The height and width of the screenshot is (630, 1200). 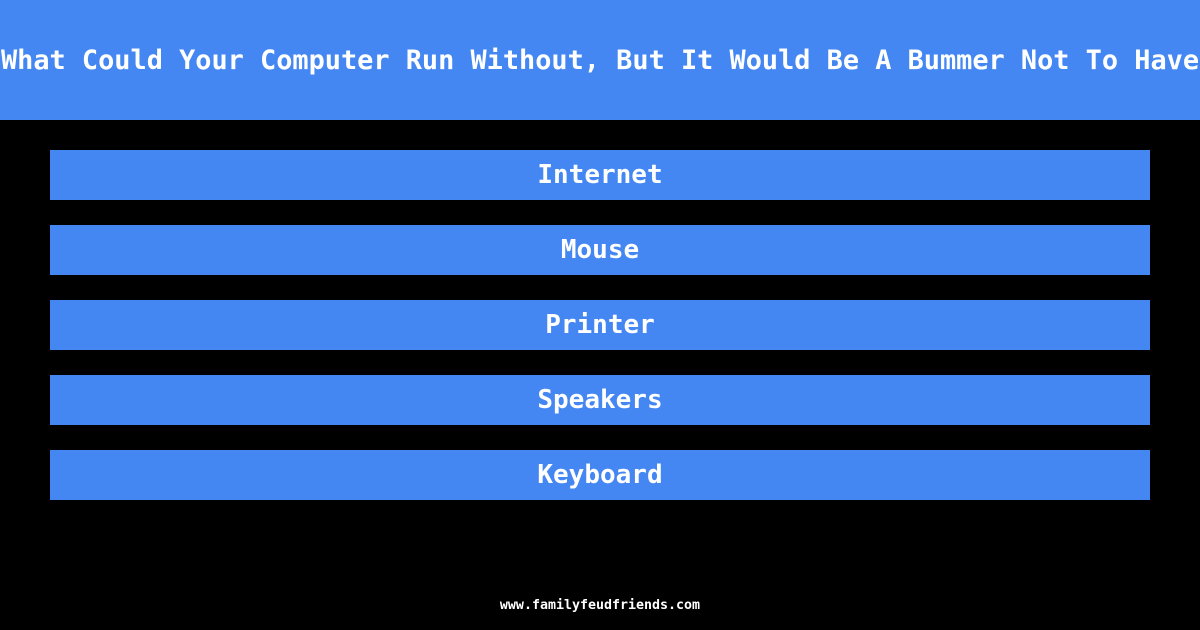 I want to click on answer-label: Mouse, so click(x=600, y=250).